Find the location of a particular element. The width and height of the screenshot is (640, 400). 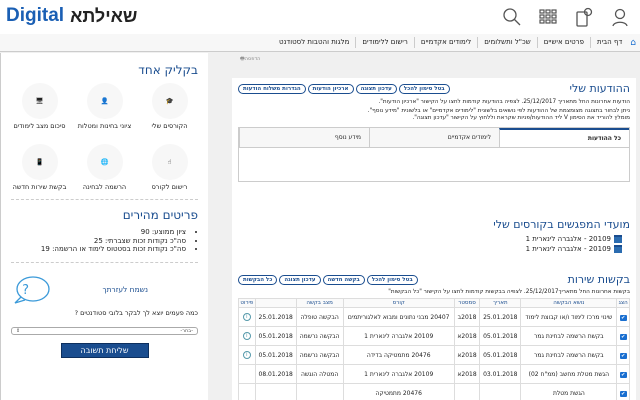

nav-tuition: שכ"ל ותשלומים is located at coordinates (506, 42).